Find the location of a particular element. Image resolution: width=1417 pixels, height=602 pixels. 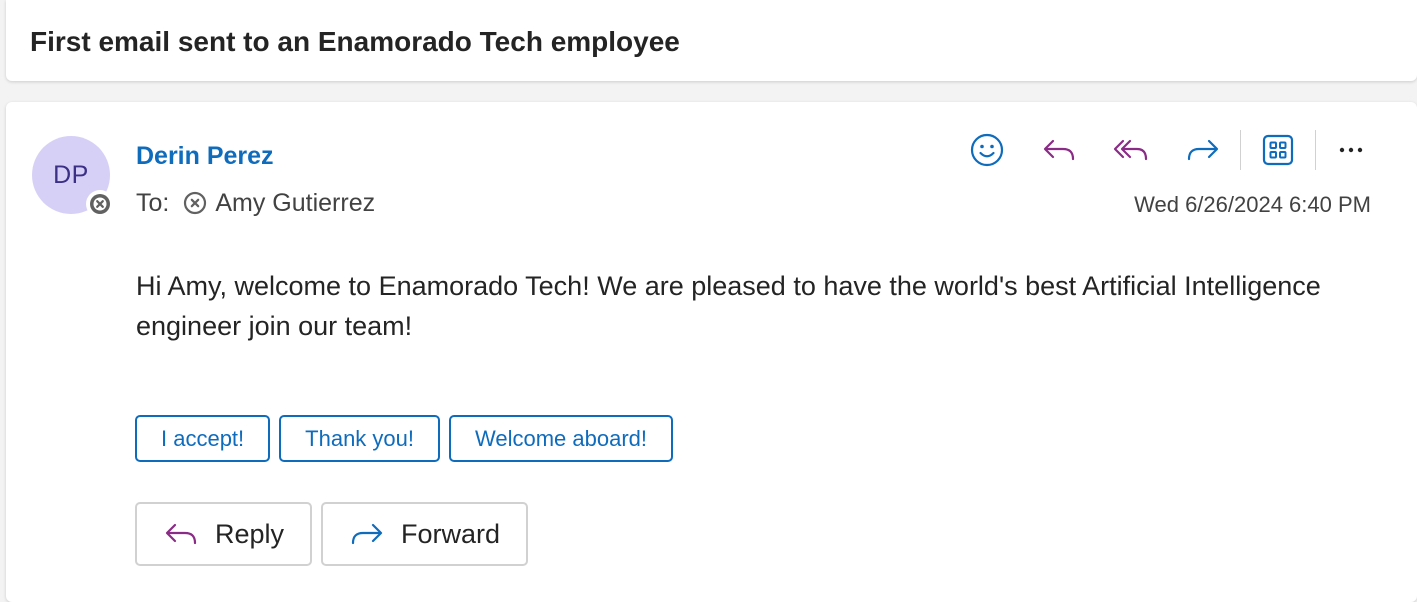

reply-all-icon is located at coordinates (1130, 150).